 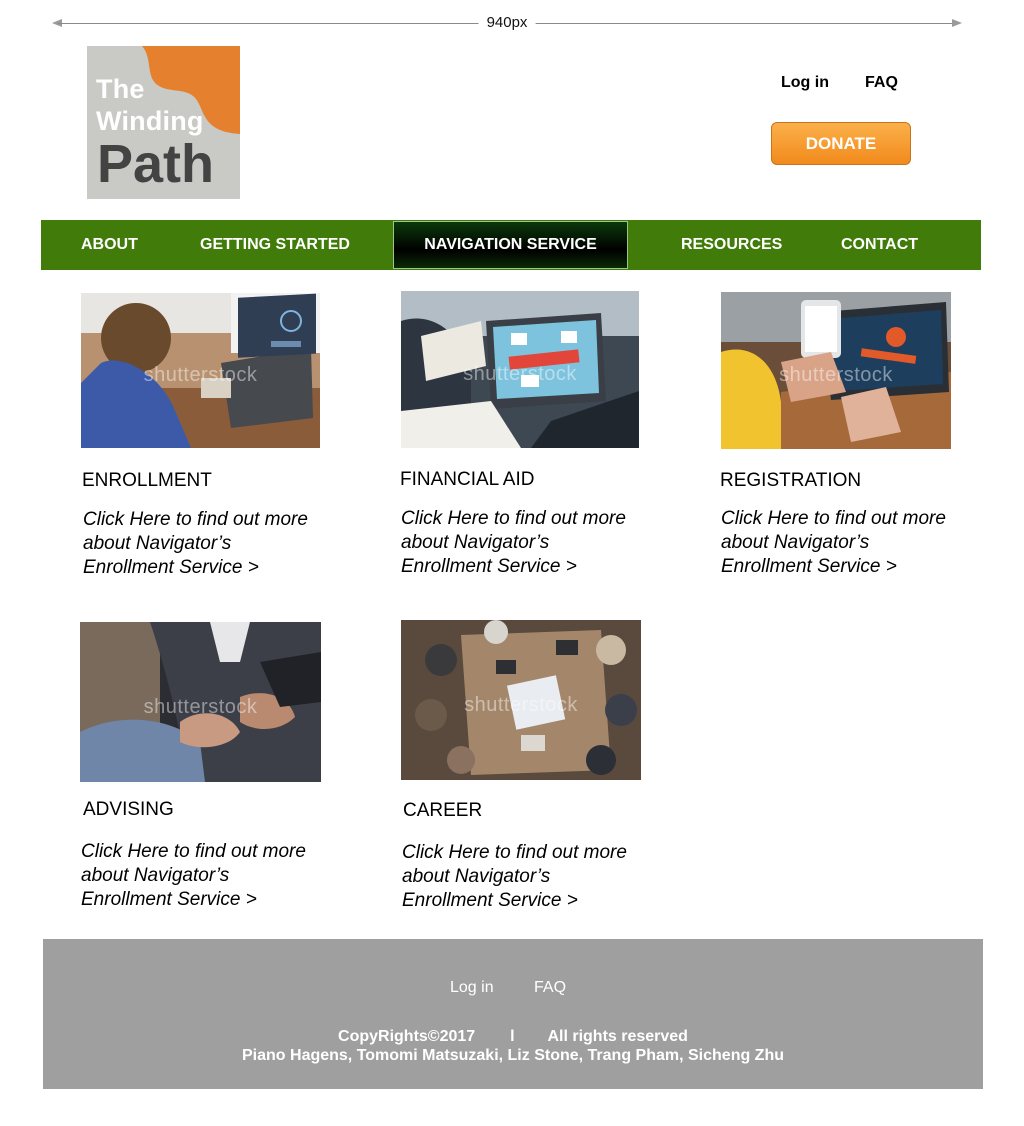 I want to click on ruler-label: 940px, so click(x=507, y=22).